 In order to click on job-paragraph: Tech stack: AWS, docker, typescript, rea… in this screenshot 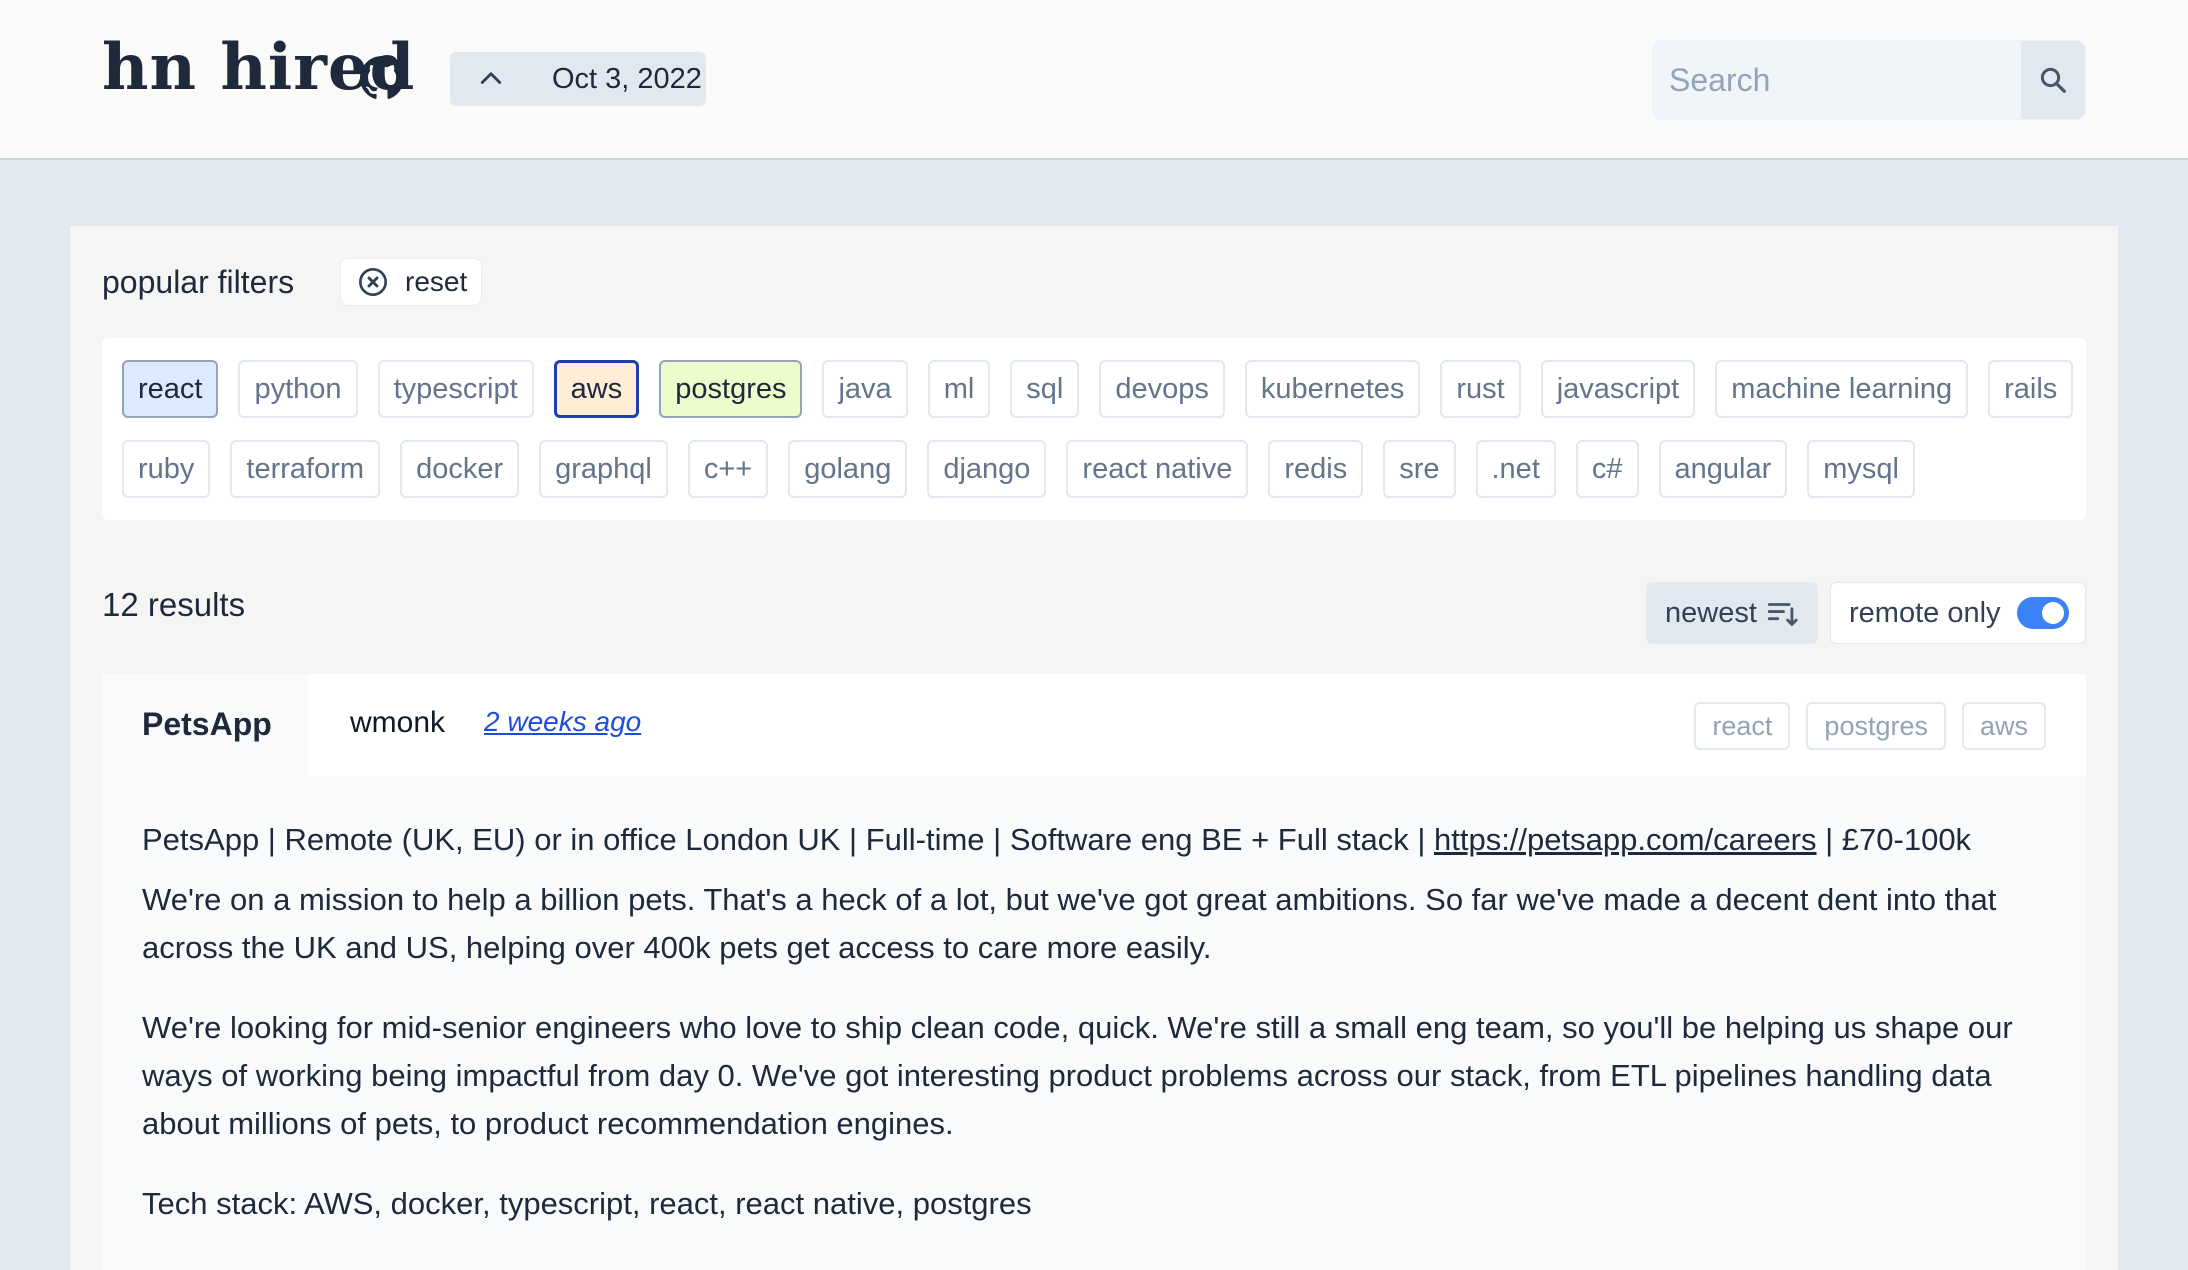, I will do `click(587, 1203)`.